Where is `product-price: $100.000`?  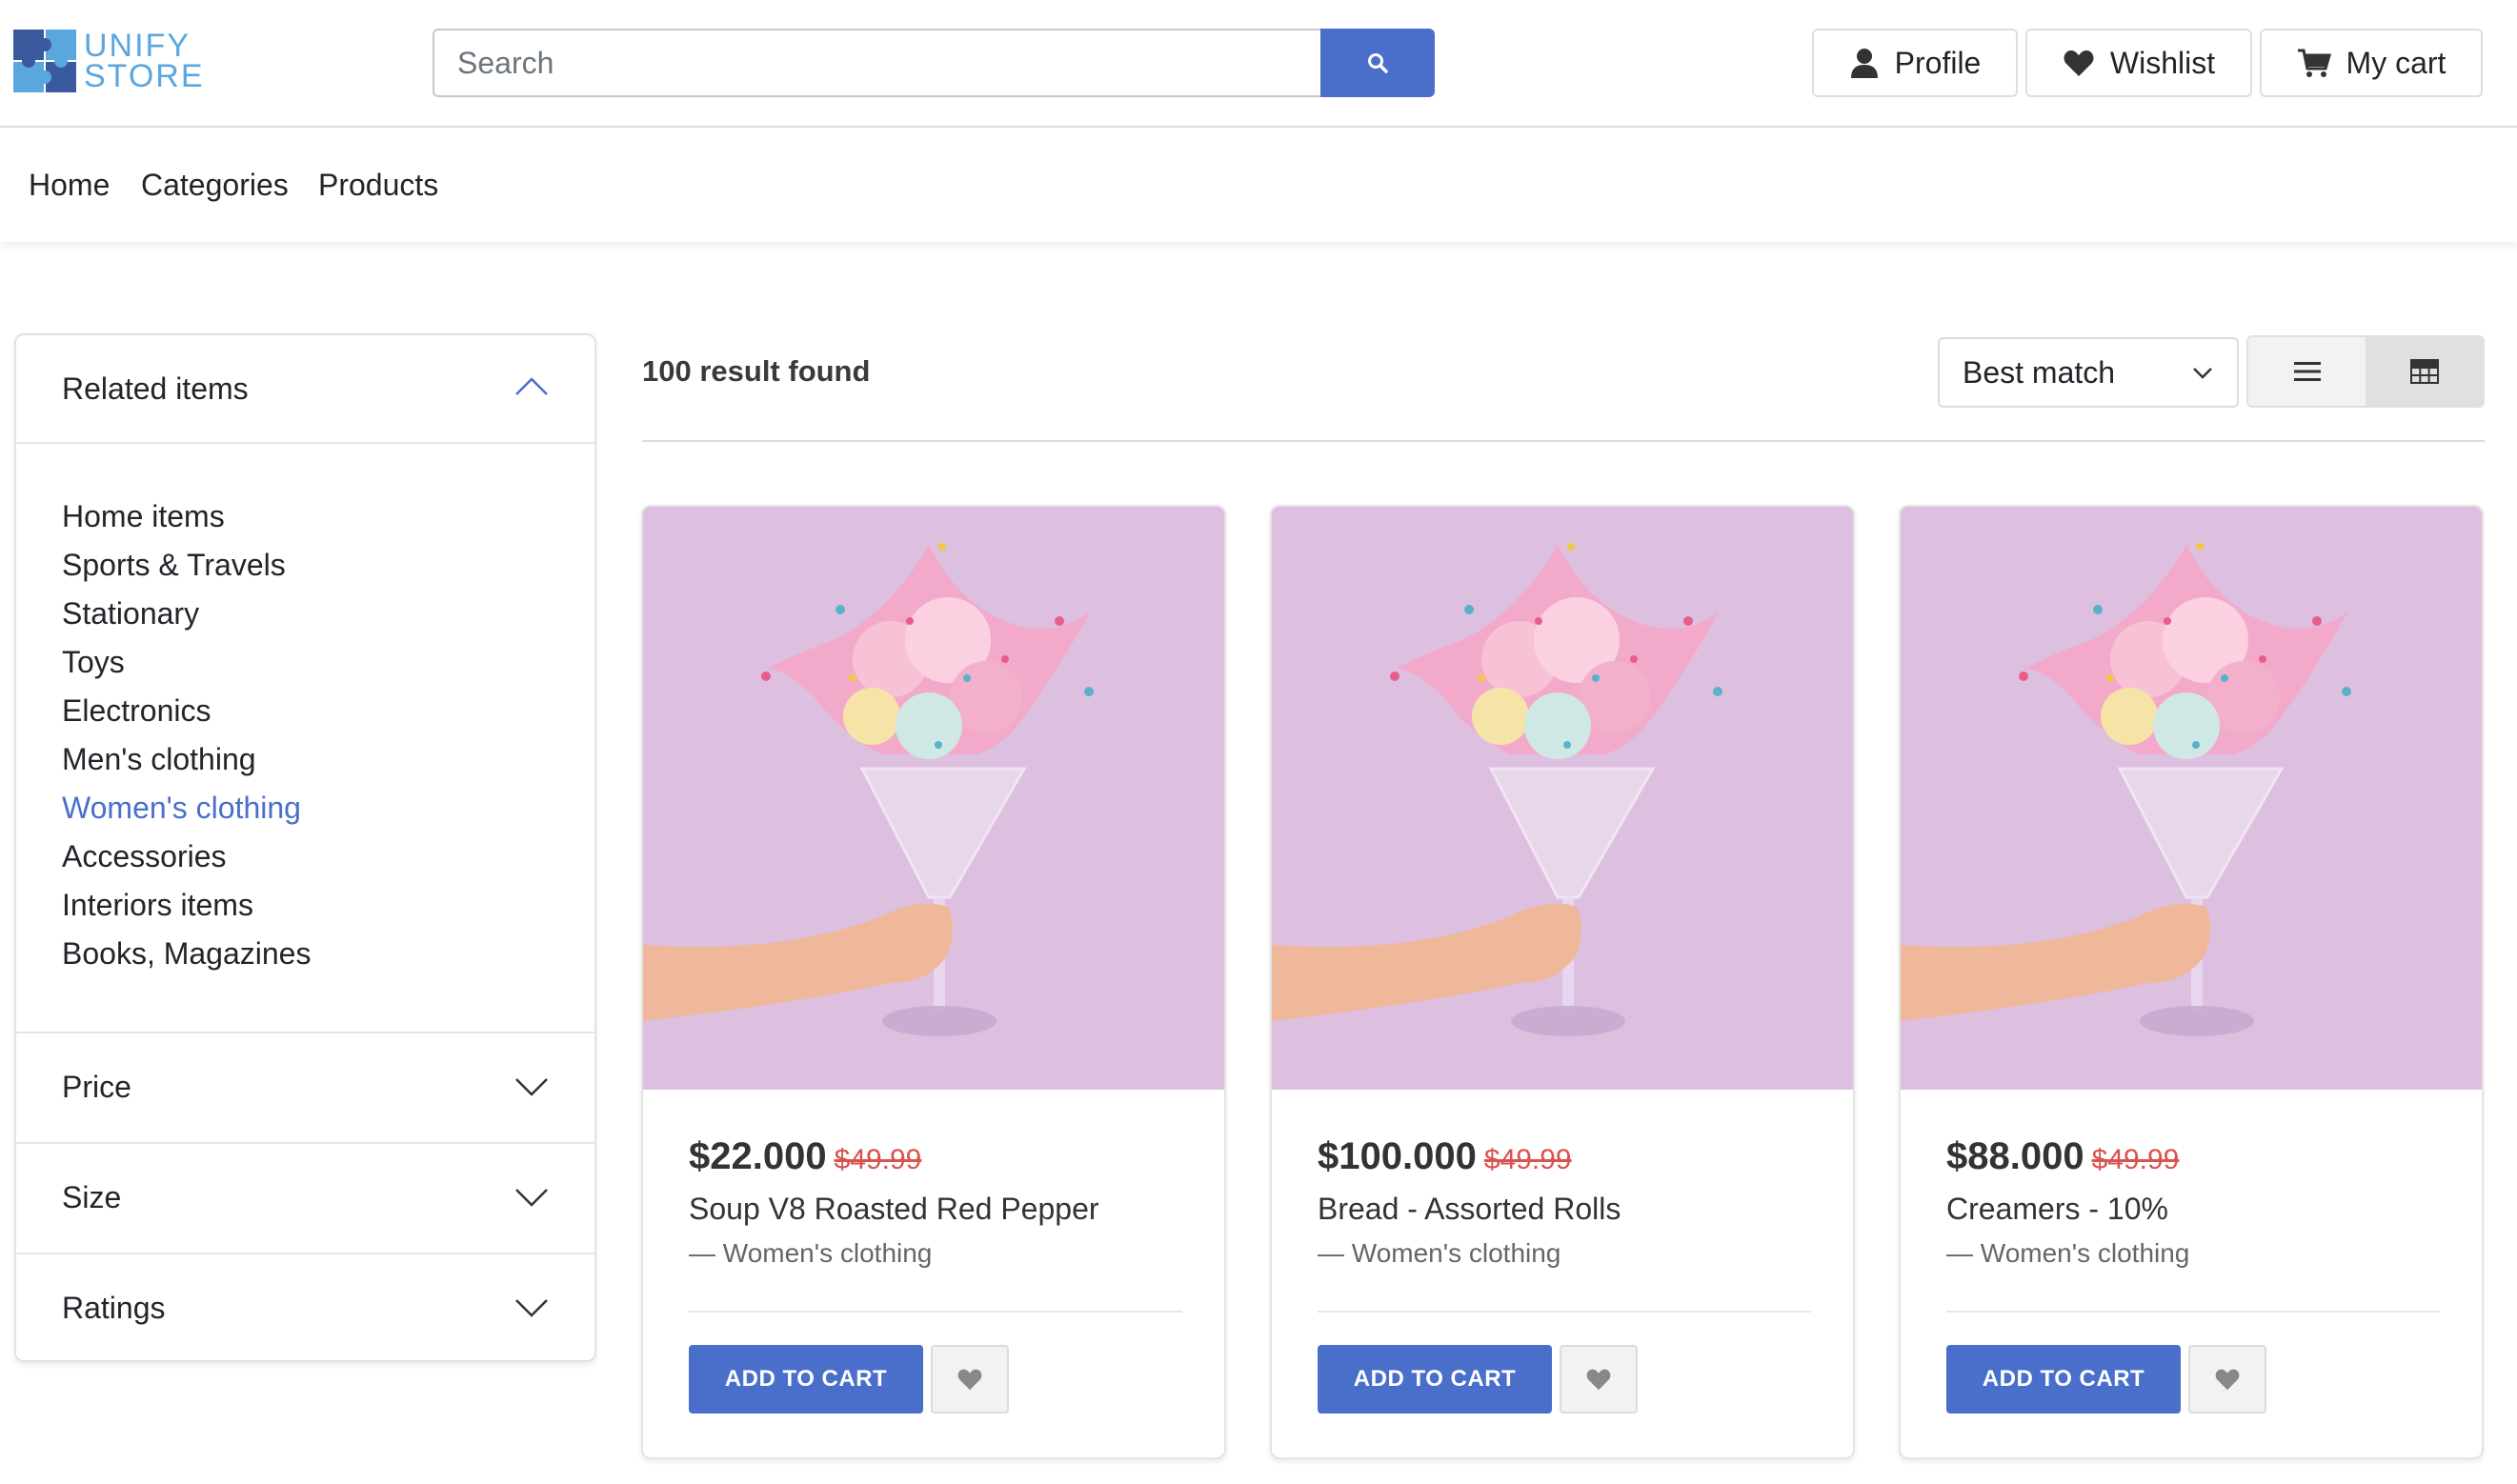 product-price: $100.000 is located at coordinates (1397, 1156).